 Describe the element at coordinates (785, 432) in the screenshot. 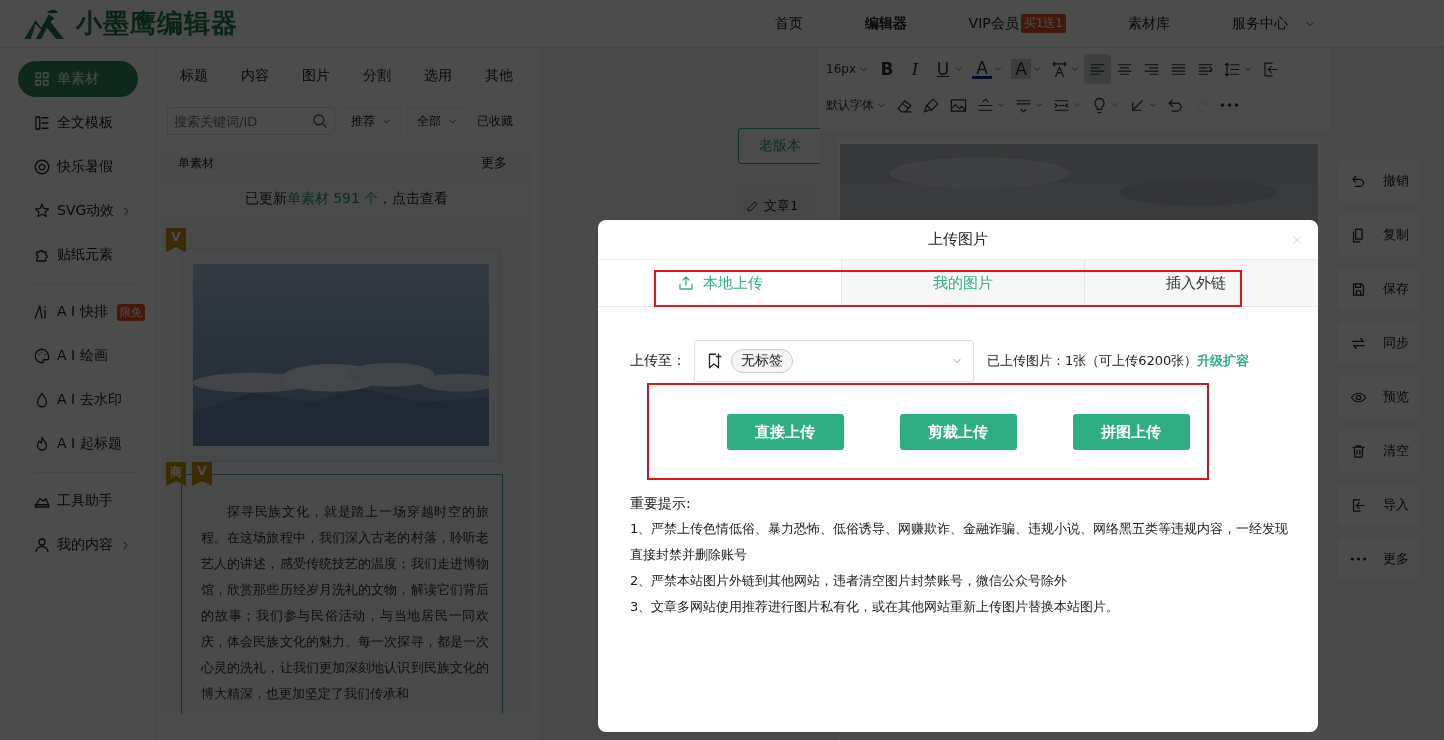

I see `upload-button: 直接上传` at that location.